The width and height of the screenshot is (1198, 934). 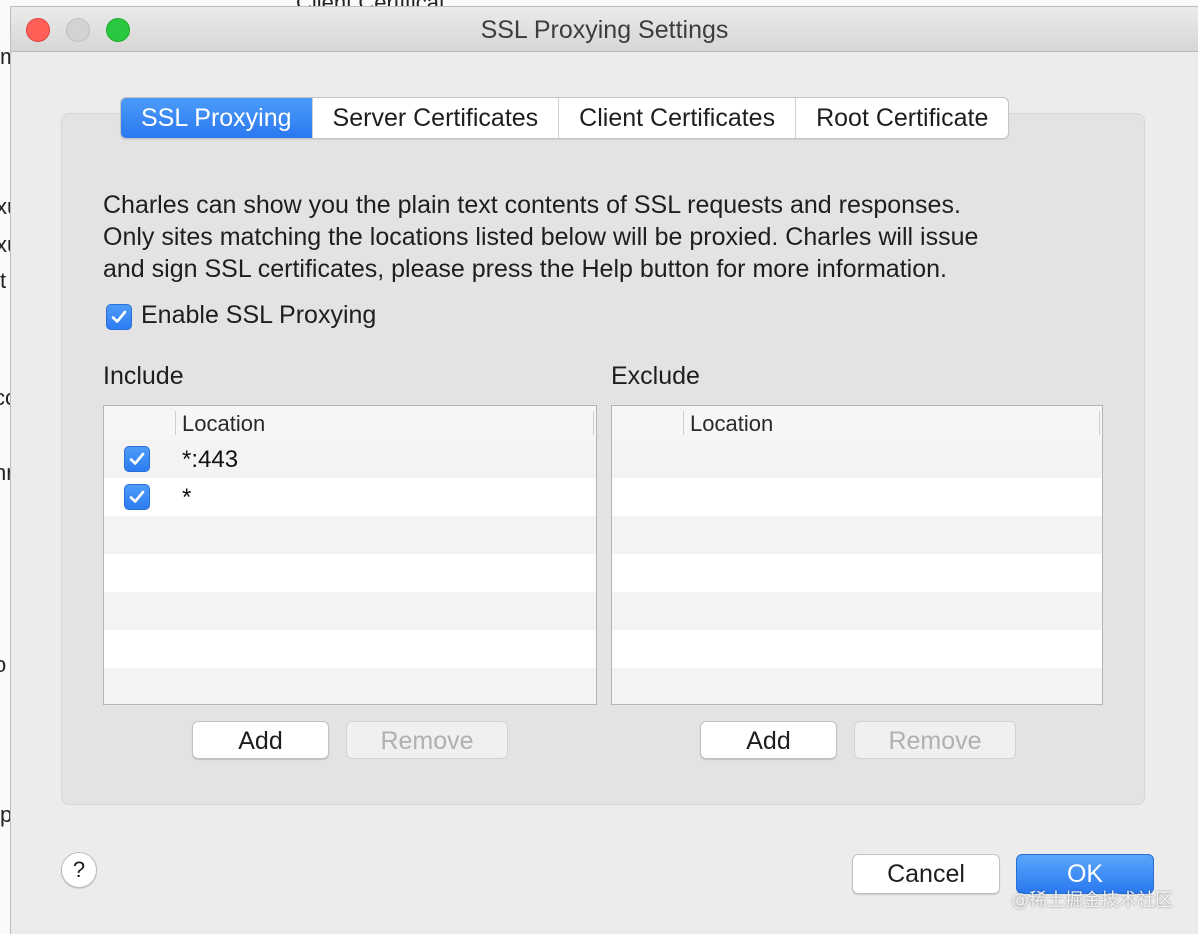 What do you see at coordinates (678, 118) in the screenshot?
I see `tab-client-certificates: Client Certificates` at bounding box center [678, 118].